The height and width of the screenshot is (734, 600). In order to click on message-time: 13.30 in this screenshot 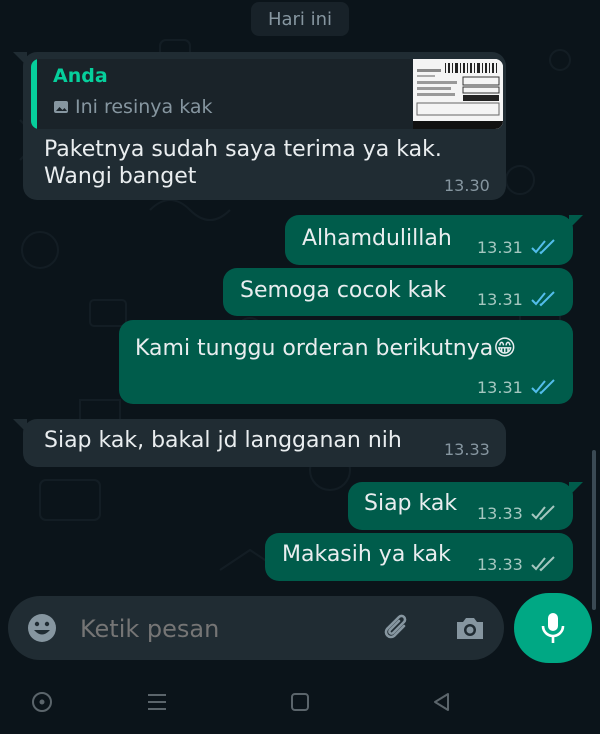, I will do `click(467, 185)`.